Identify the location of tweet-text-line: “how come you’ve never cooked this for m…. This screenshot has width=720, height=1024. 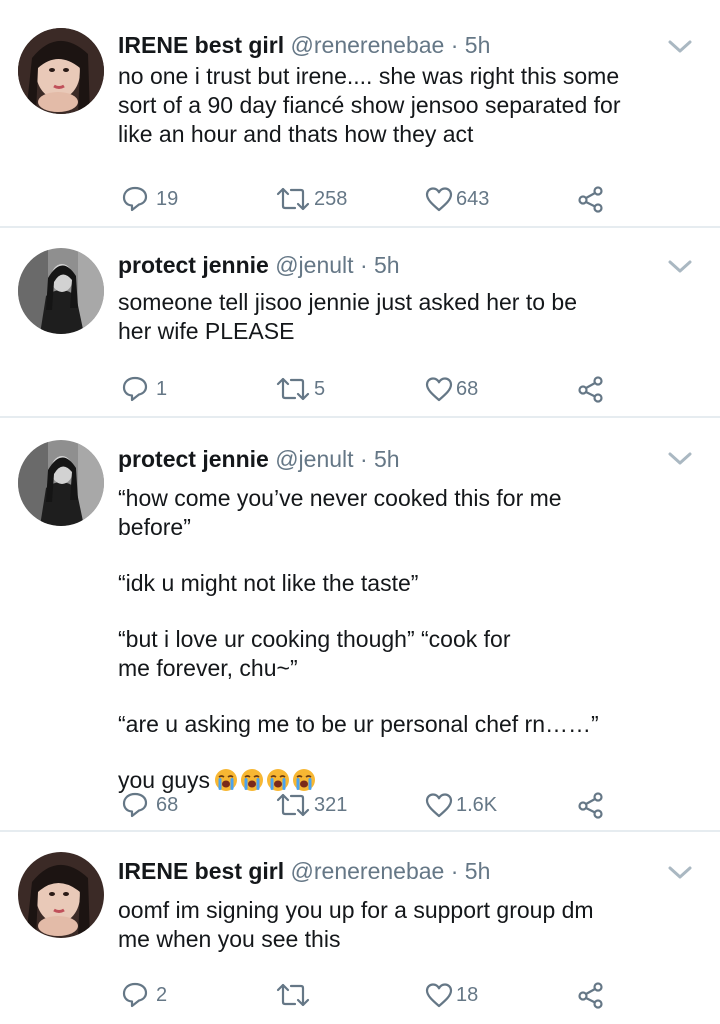
(340, 512).